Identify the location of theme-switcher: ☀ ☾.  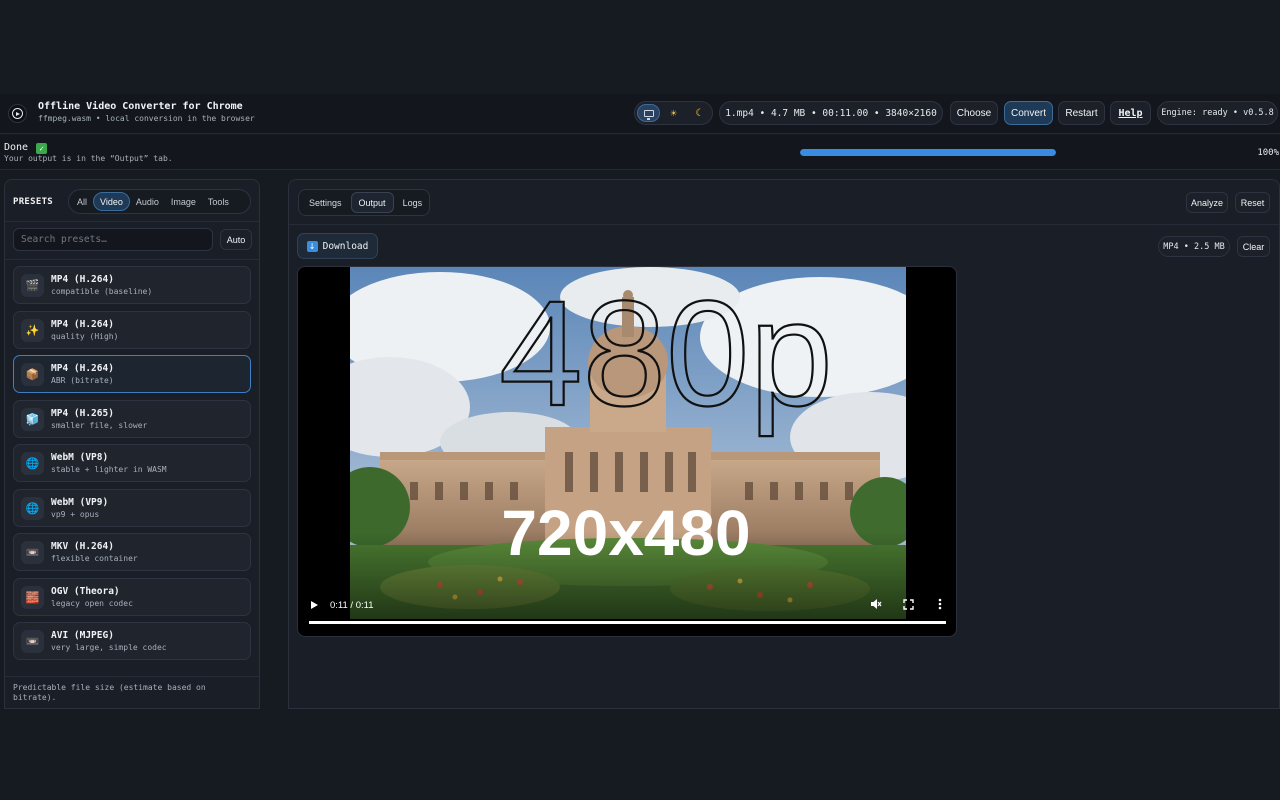
(673, 113).